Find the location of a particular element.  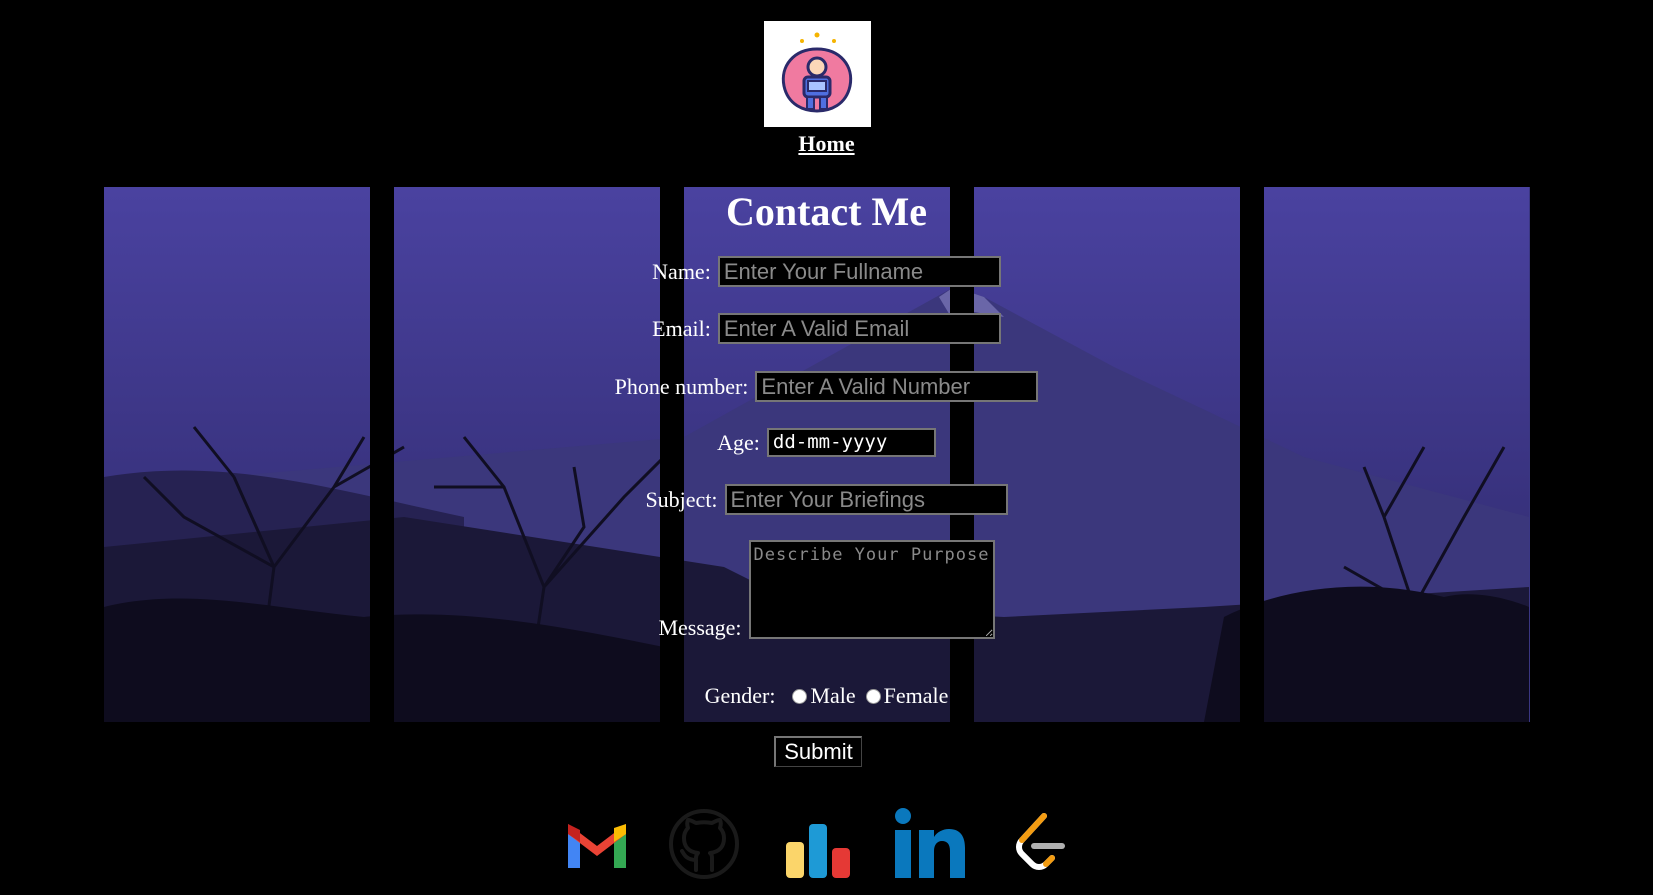

female-label: Female is located at coordinates (916, 695).